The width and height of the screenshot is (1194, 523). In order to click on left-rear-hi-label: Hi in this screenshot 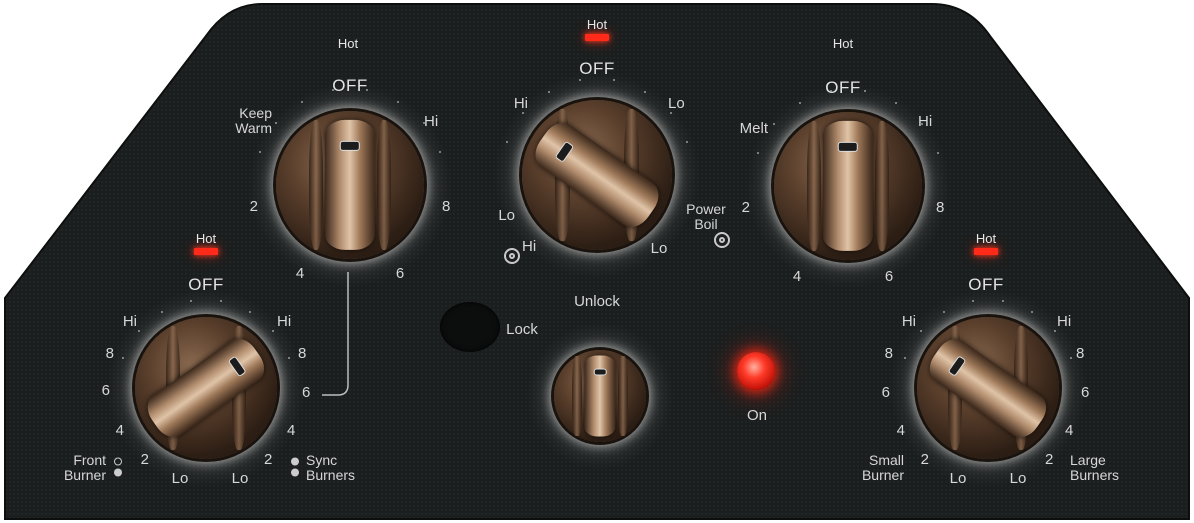, I will do `click(431, 121)`.